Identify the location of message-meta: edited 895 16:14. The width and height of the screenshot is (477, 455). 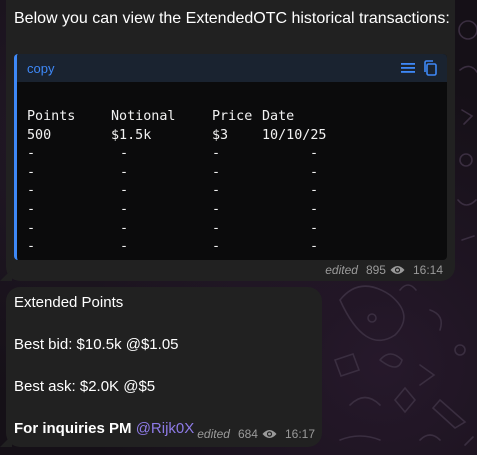
(384, 270).